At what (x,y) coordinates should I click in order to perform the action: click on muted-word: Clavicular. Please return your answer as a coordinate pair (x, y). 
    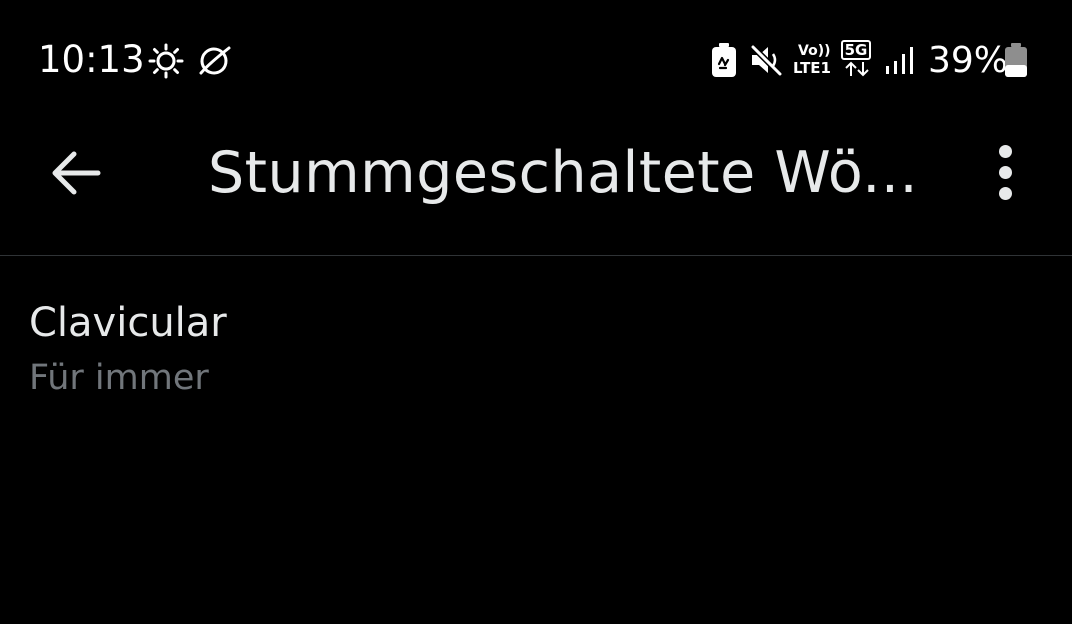
    Looking at the image, I should click on (128, 323).